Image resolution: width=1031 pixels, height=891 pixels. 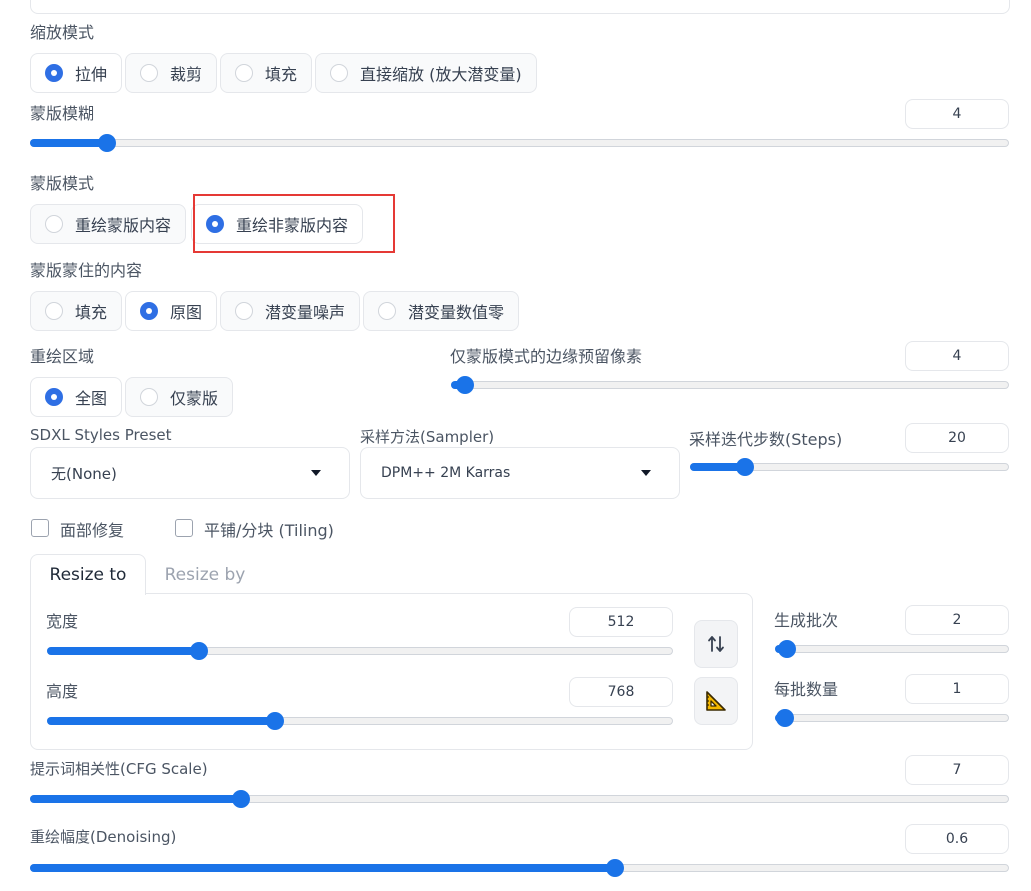 I want to click on height-slider, so click(x=360, y=721).